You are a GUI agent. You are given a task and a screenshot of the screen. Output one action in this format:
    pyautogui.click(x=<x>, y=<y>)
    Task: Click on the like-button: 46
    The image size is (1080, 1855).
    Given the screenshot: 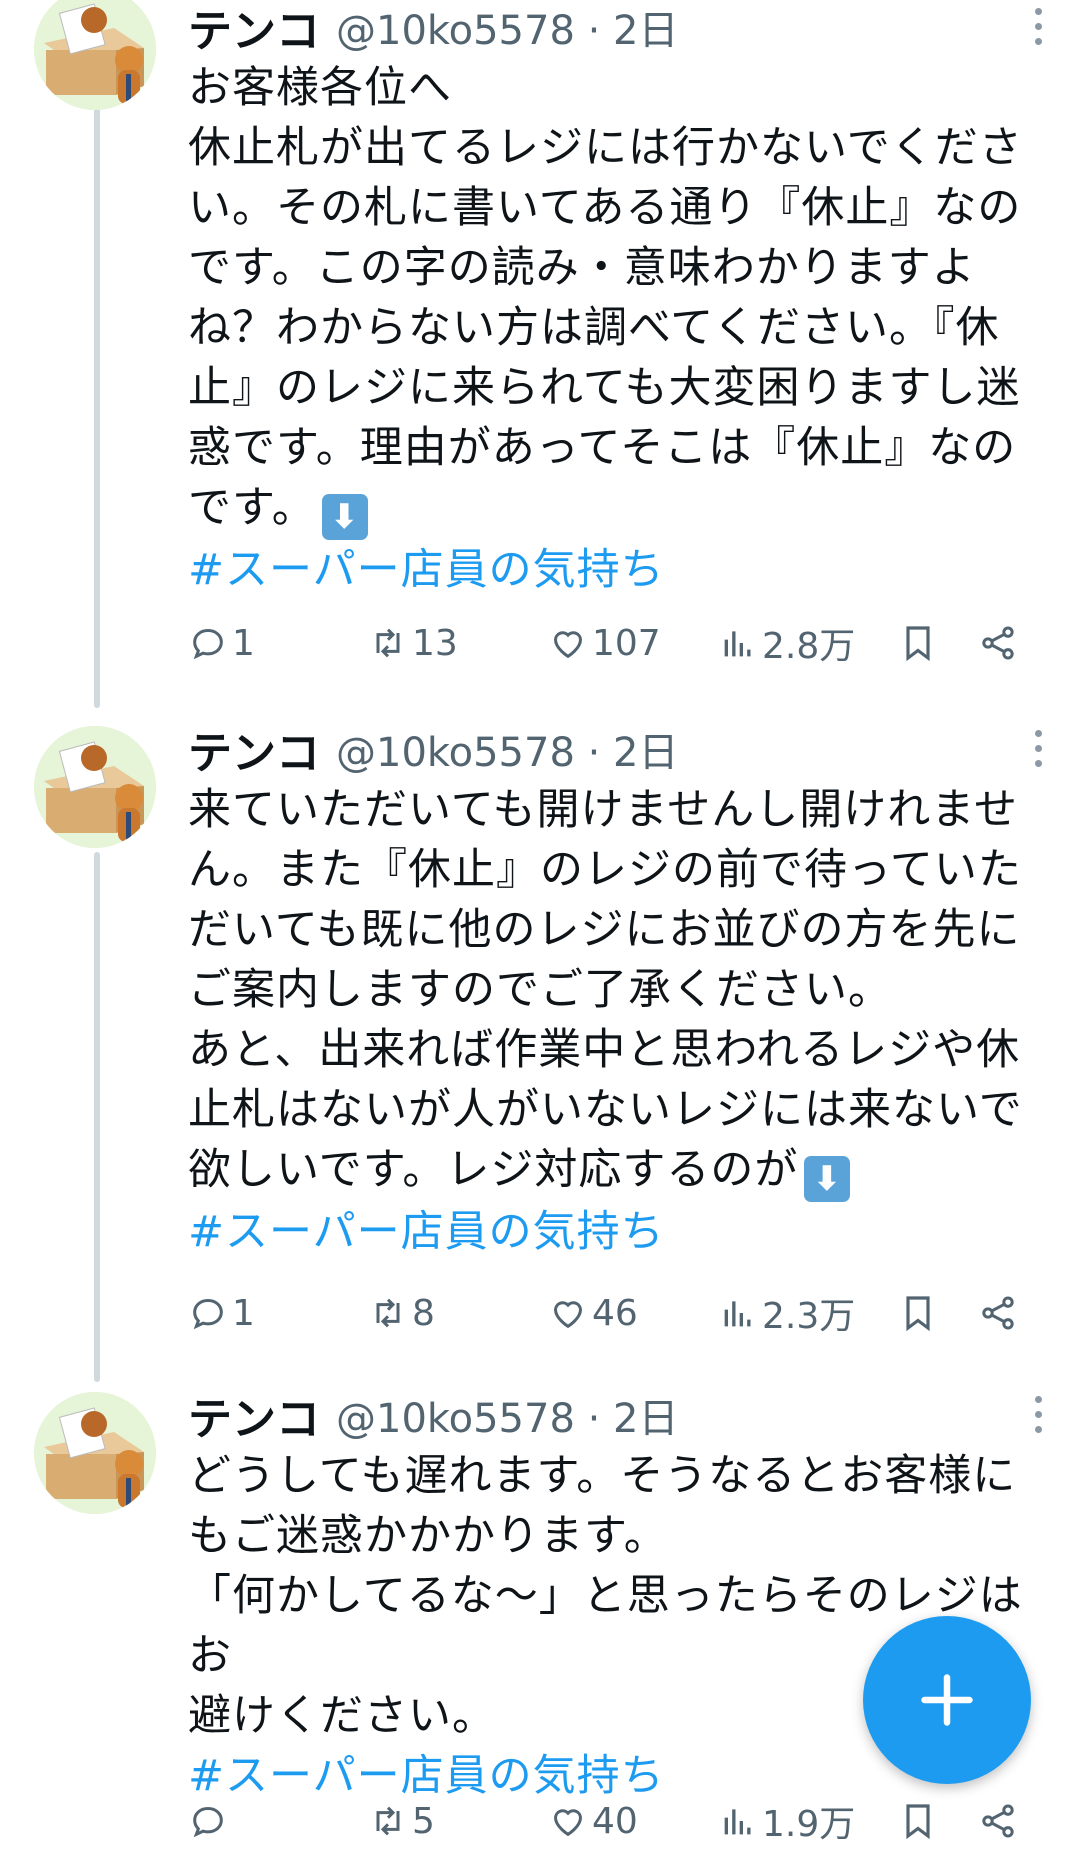 What is the action you would take?
    pyautogui.click(x=593, y=1313)
    